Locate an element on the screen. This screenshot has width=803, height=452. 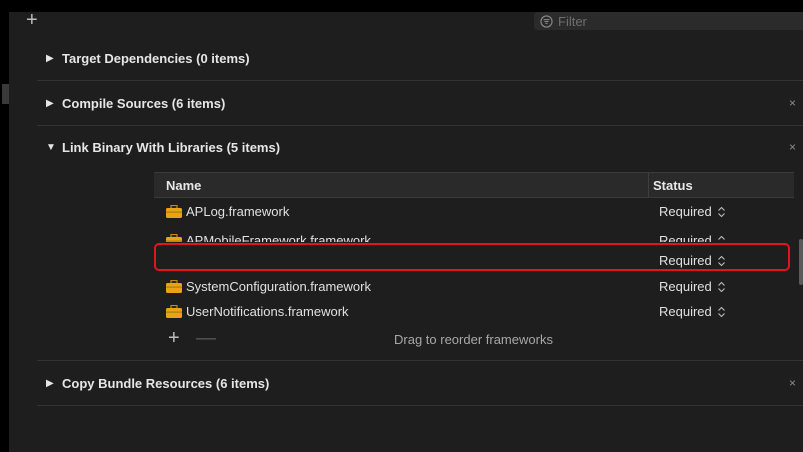
remove-framework-button: — is located at coordinates (206, 338).